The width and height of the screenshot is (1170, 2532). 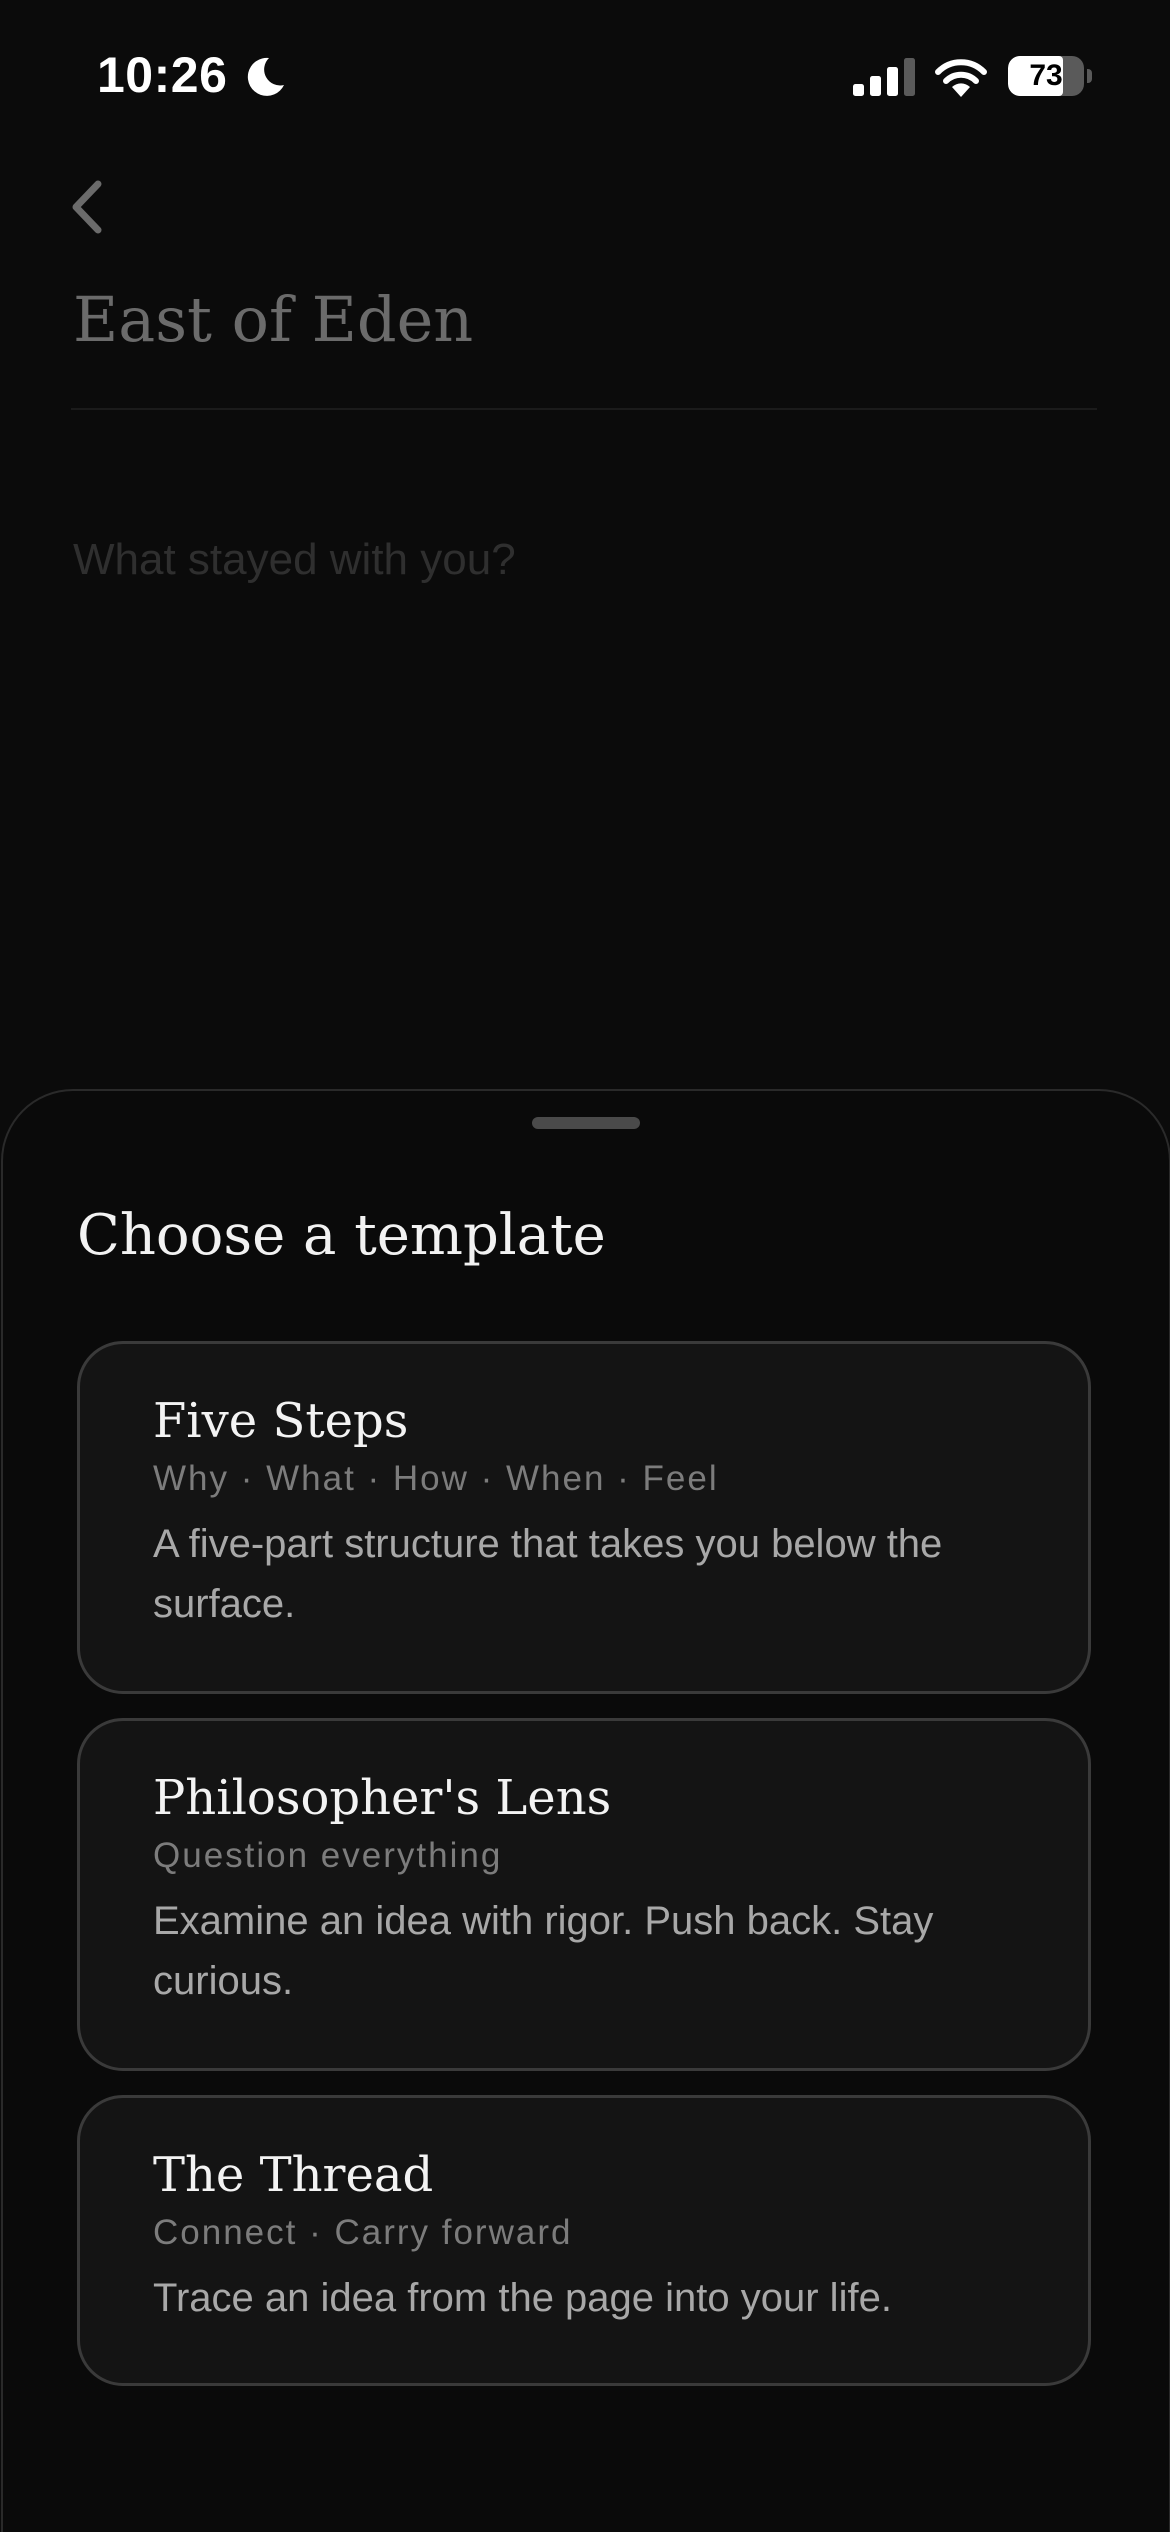 I want to click on moon-icon, so click(x=265, y=76).